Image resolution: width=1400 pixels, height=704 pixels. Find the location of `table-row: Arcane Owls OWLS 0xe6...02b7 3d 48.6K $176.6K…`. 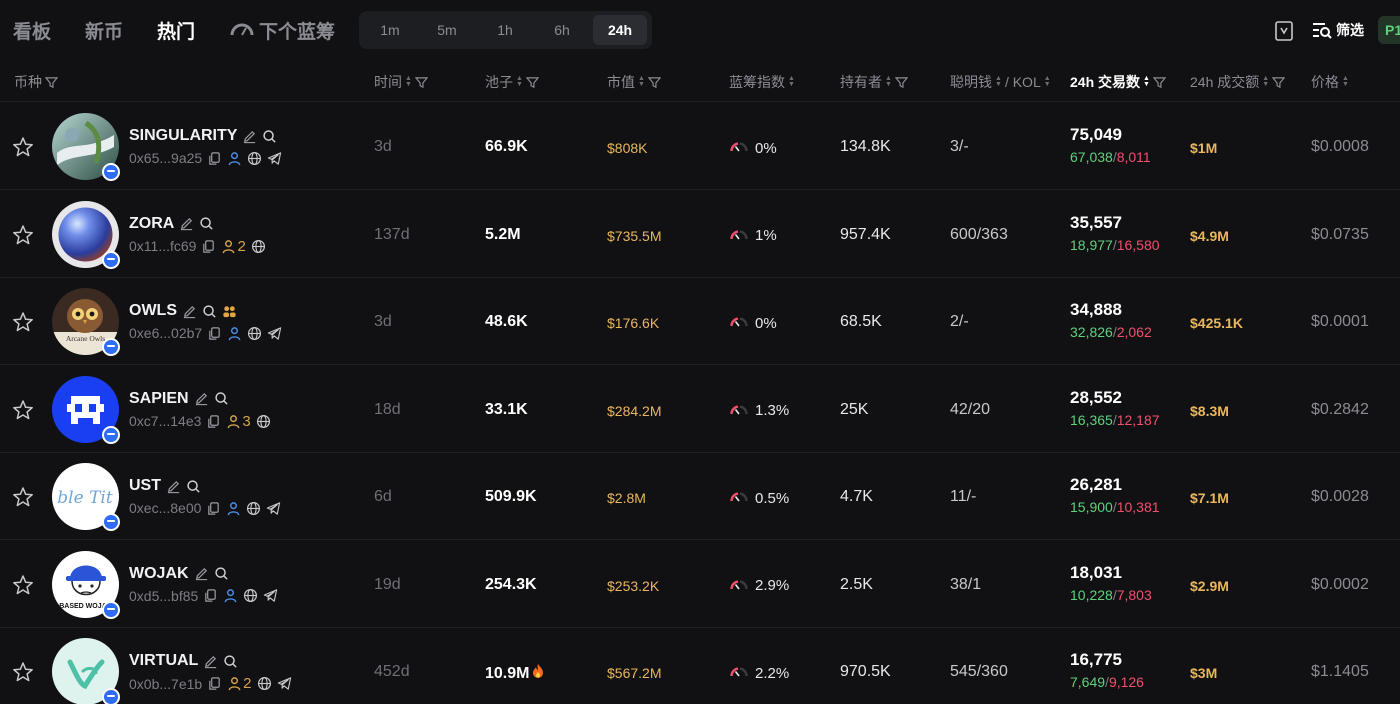

table-row: Arcane Owls OWLS 0xe6...02b7 3d 48.6K $176.6K… is located at coordinates (700, 321).